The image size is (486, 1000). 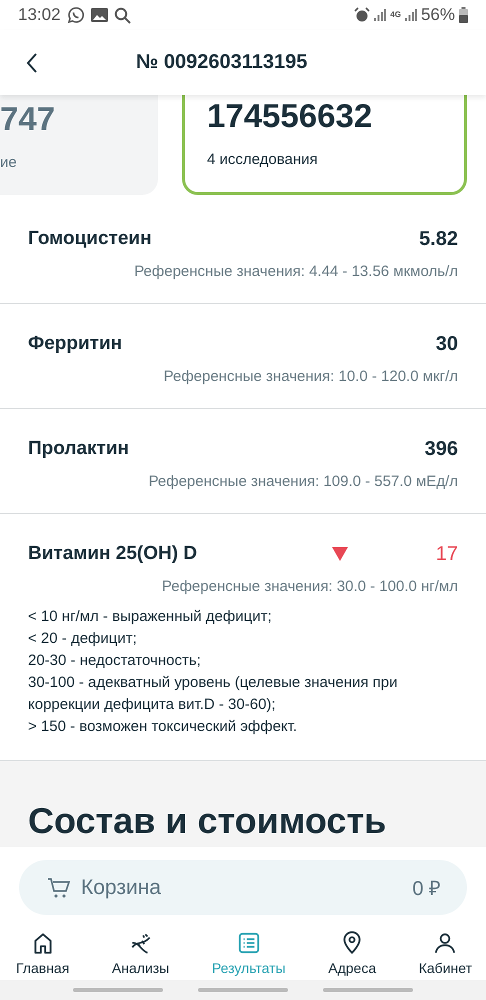 What do you see at coordinates (263, 159) in the screenshot?
I see `card-caption: 4 исследования` at bounding box center [263, 159].